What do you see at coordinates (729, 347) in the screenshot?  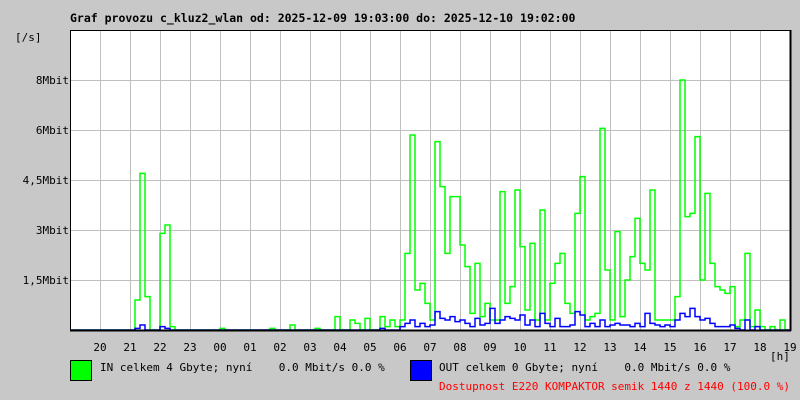 I see `x-tick-label: 17` at bounding box center [729, 347].